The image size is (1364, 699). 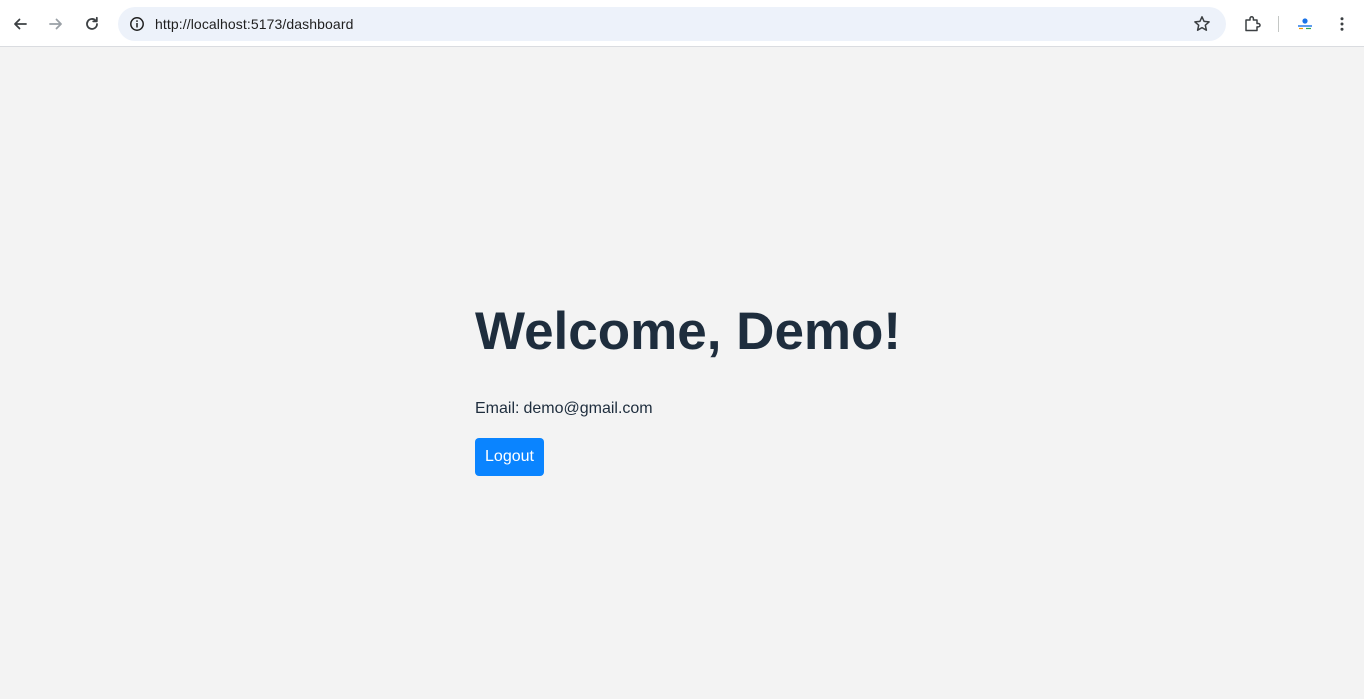 I want to click on forward-icon, so click(x=55, y=24).